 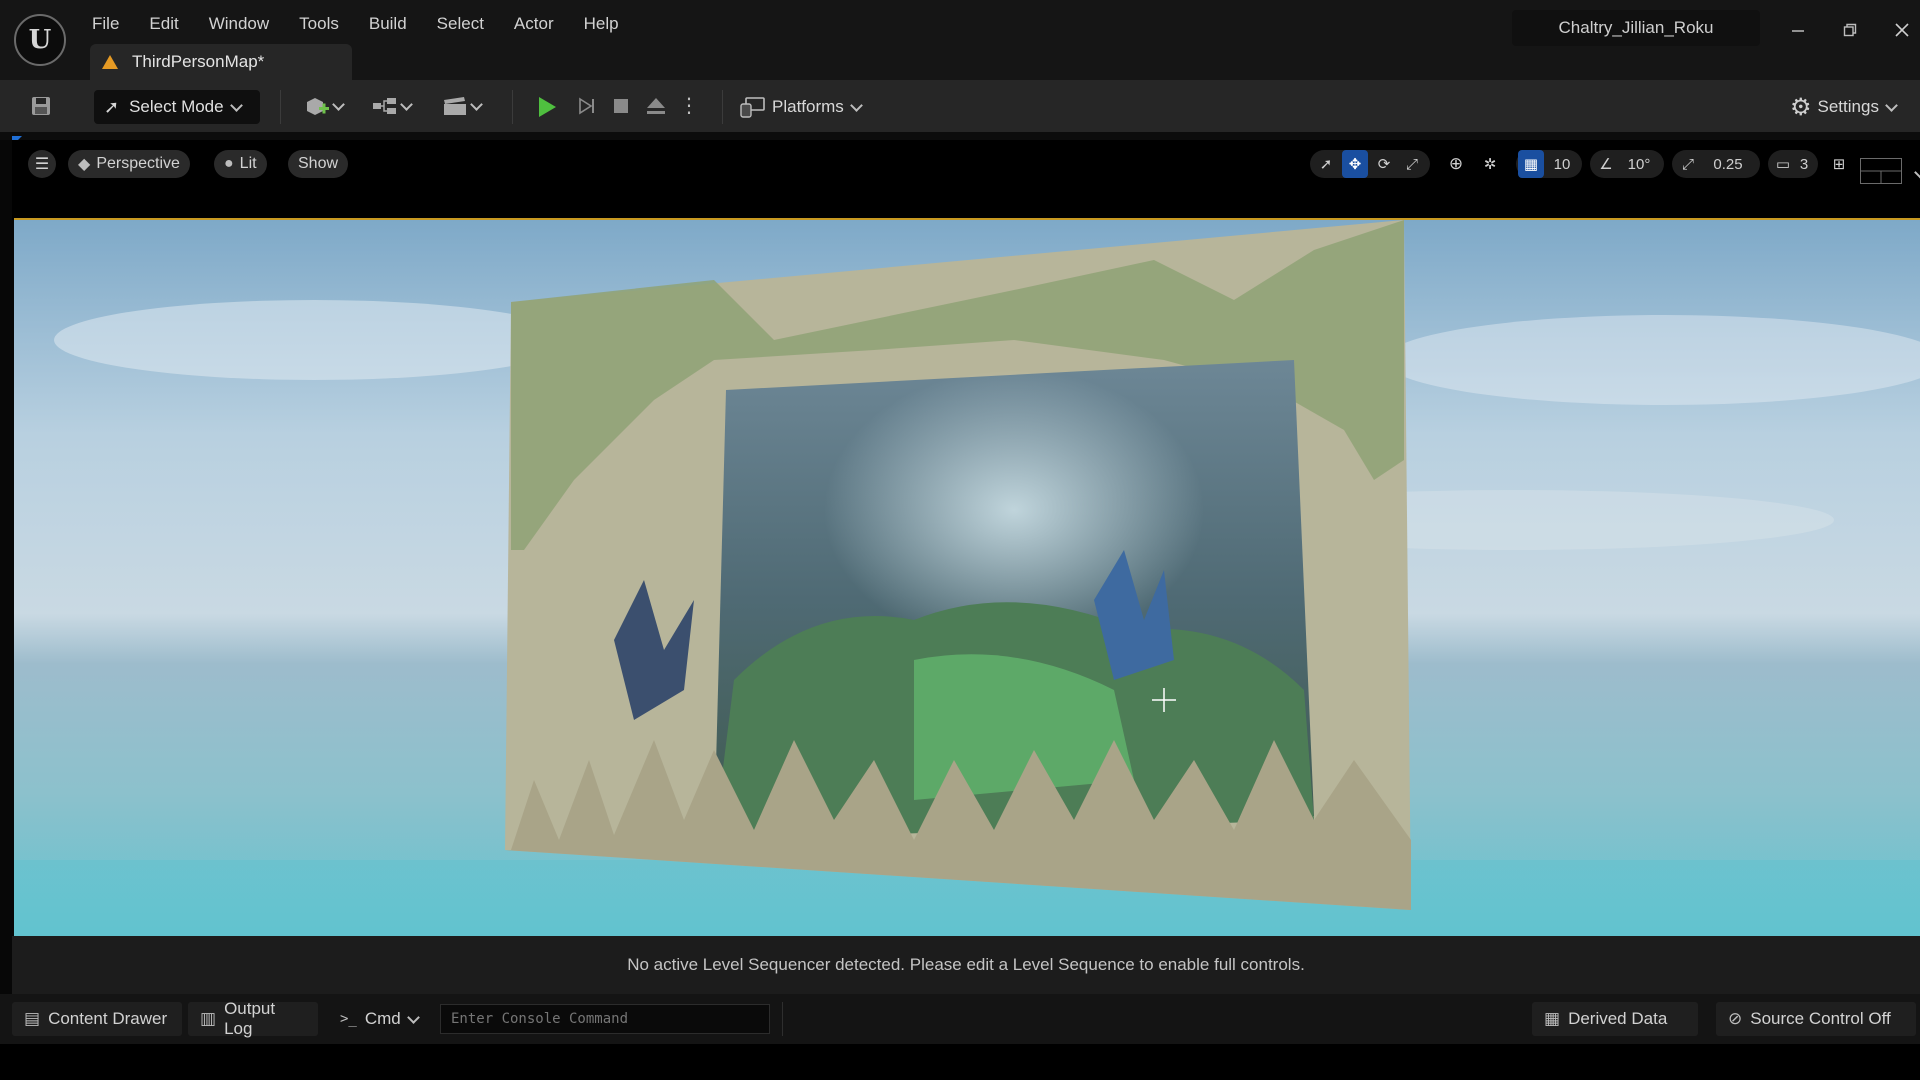 What do you see at coordinates (463, 24) in the screenshot?
I see `menu-select: Select` at bounding box center [463, 24].